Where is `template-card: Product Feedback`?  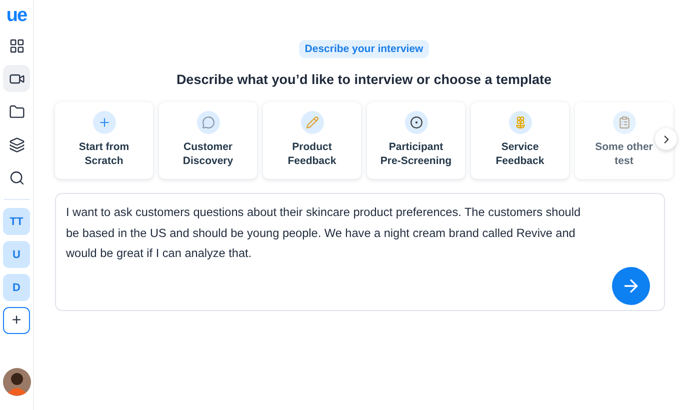
template-card: Product Feedback is located at coordinates (312, 140).